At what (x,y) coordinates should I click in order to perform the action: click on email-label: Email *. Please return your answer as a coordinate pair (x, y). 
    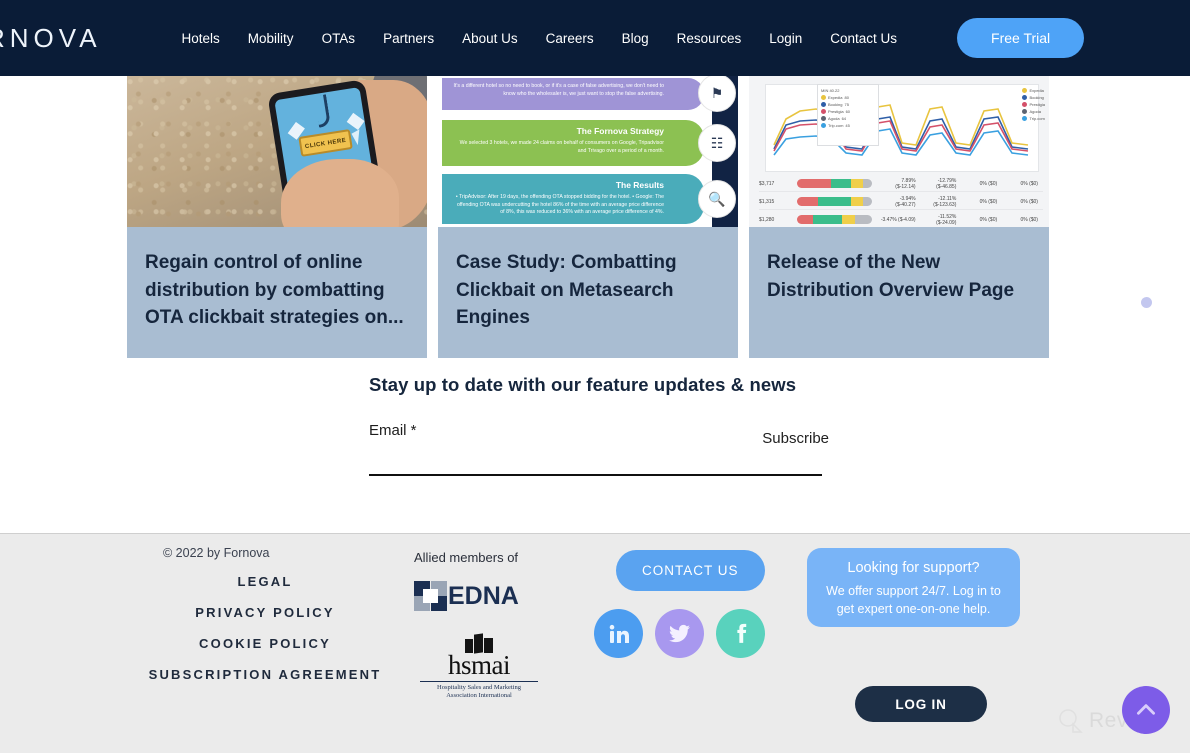
    Looking at the image, I should click on (393, 430).